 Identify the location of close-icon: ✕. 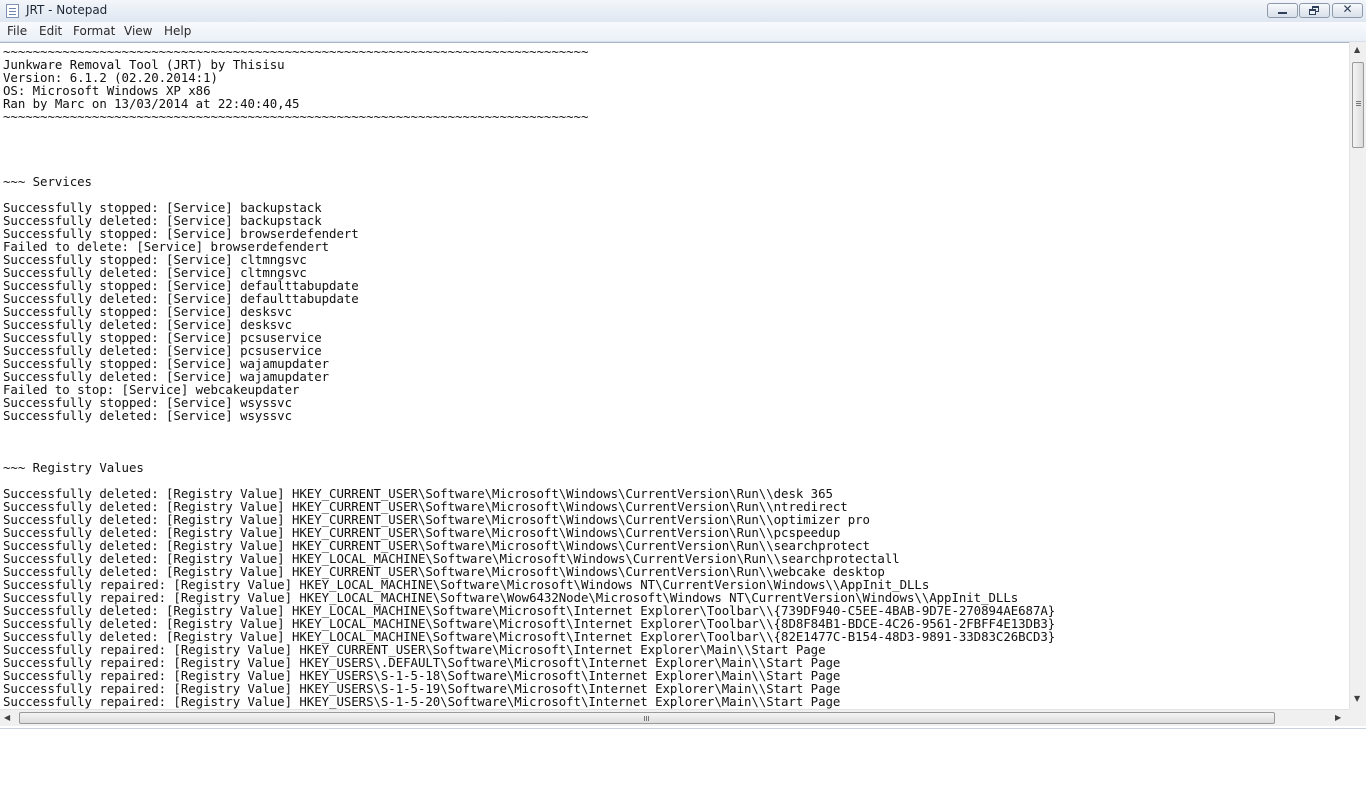
(1347, 9).